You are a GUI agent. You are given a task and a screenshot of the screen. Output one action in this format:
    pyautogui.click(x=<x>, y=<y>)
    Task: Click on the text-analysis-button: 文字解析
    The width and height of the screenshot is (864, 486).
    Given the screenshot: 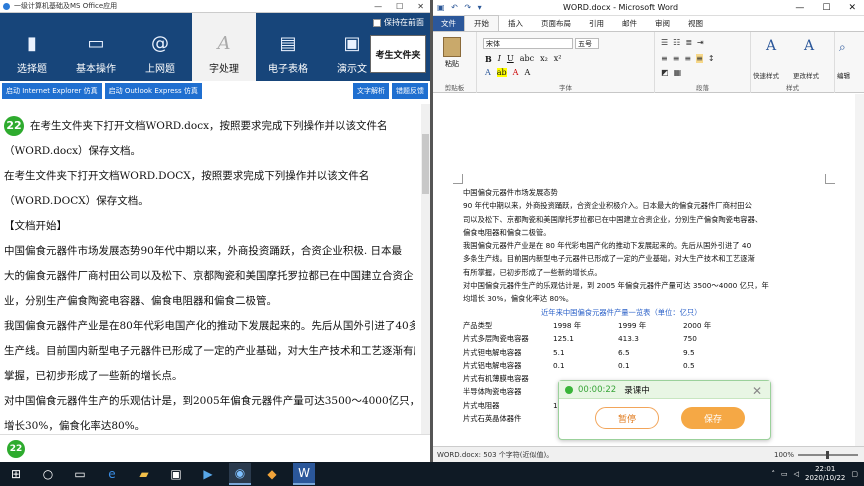 What is the action you would take?
    pyautogui.click(x=371, y=90)
    